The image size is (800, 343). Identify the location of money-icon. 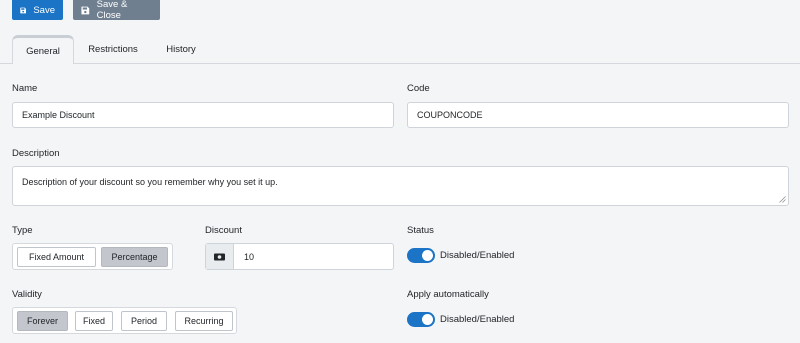
(219, 256).